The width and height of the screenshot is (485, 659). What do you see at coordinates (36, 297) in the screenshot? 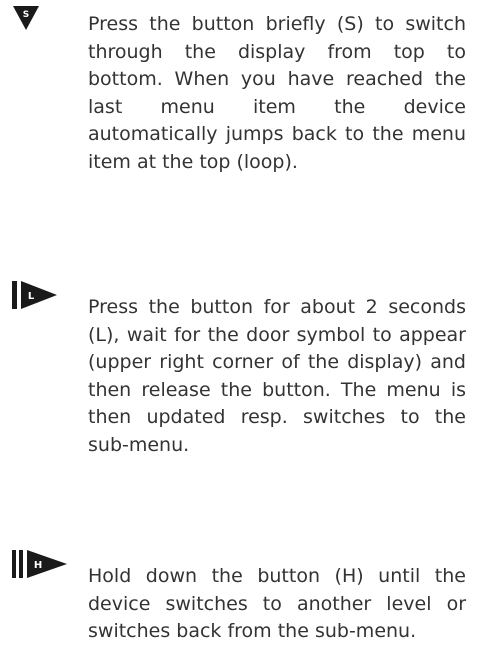
I see `long-press-icon: L` at bounding box center [36, 297].